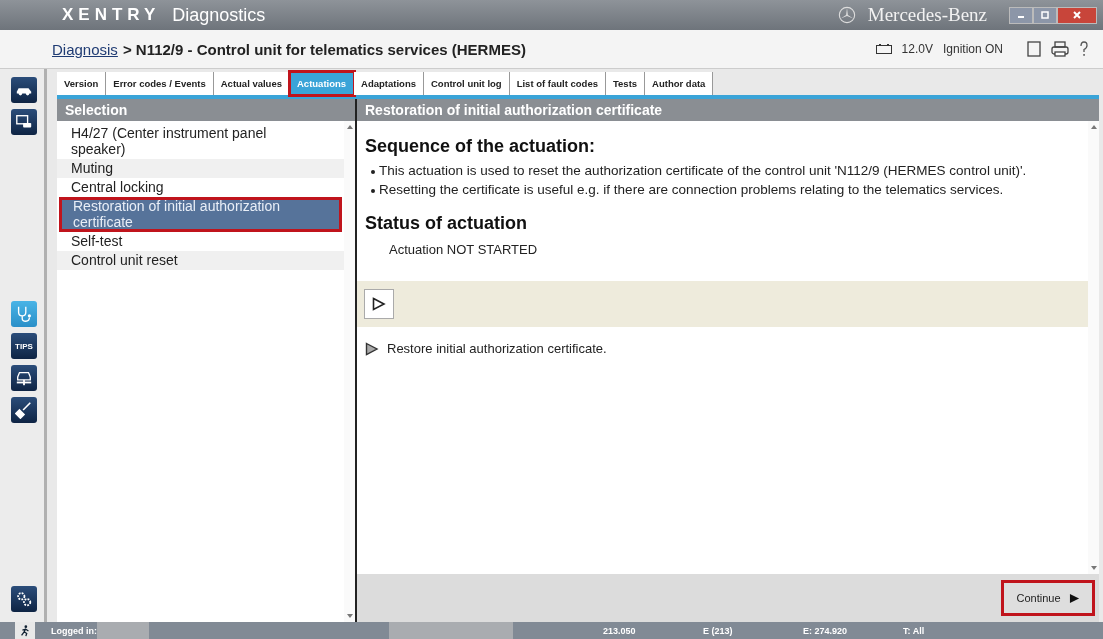 The width and height of the screenshot is (1103, 639). I want to click on continue-button: Continue, so click(1048, 598).